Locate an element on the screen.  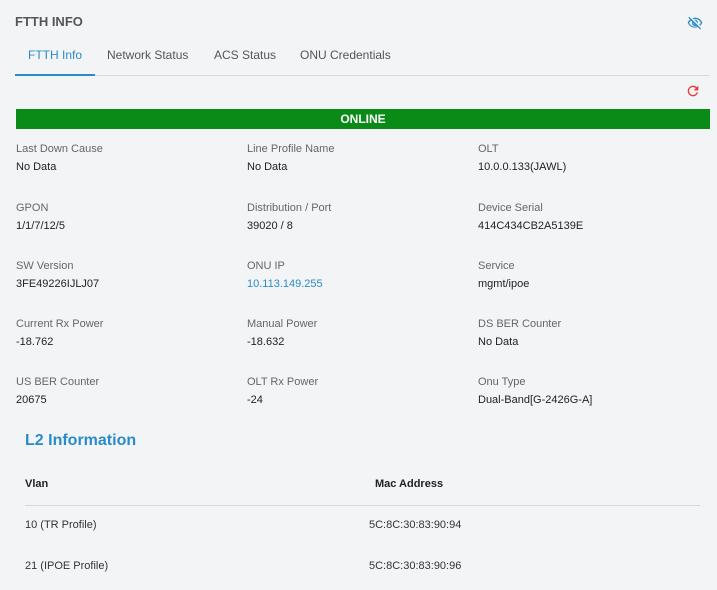
field-current-rx-power: Current Rx Power -18.762 is located at coordinates (131, 333).